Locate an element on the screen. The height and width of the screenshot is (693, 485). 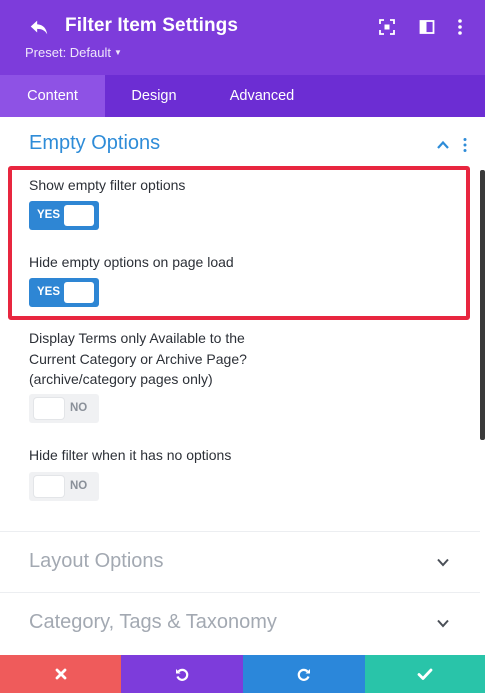
toggle-display-terms-only: NO is located at coordinates (64, 408).